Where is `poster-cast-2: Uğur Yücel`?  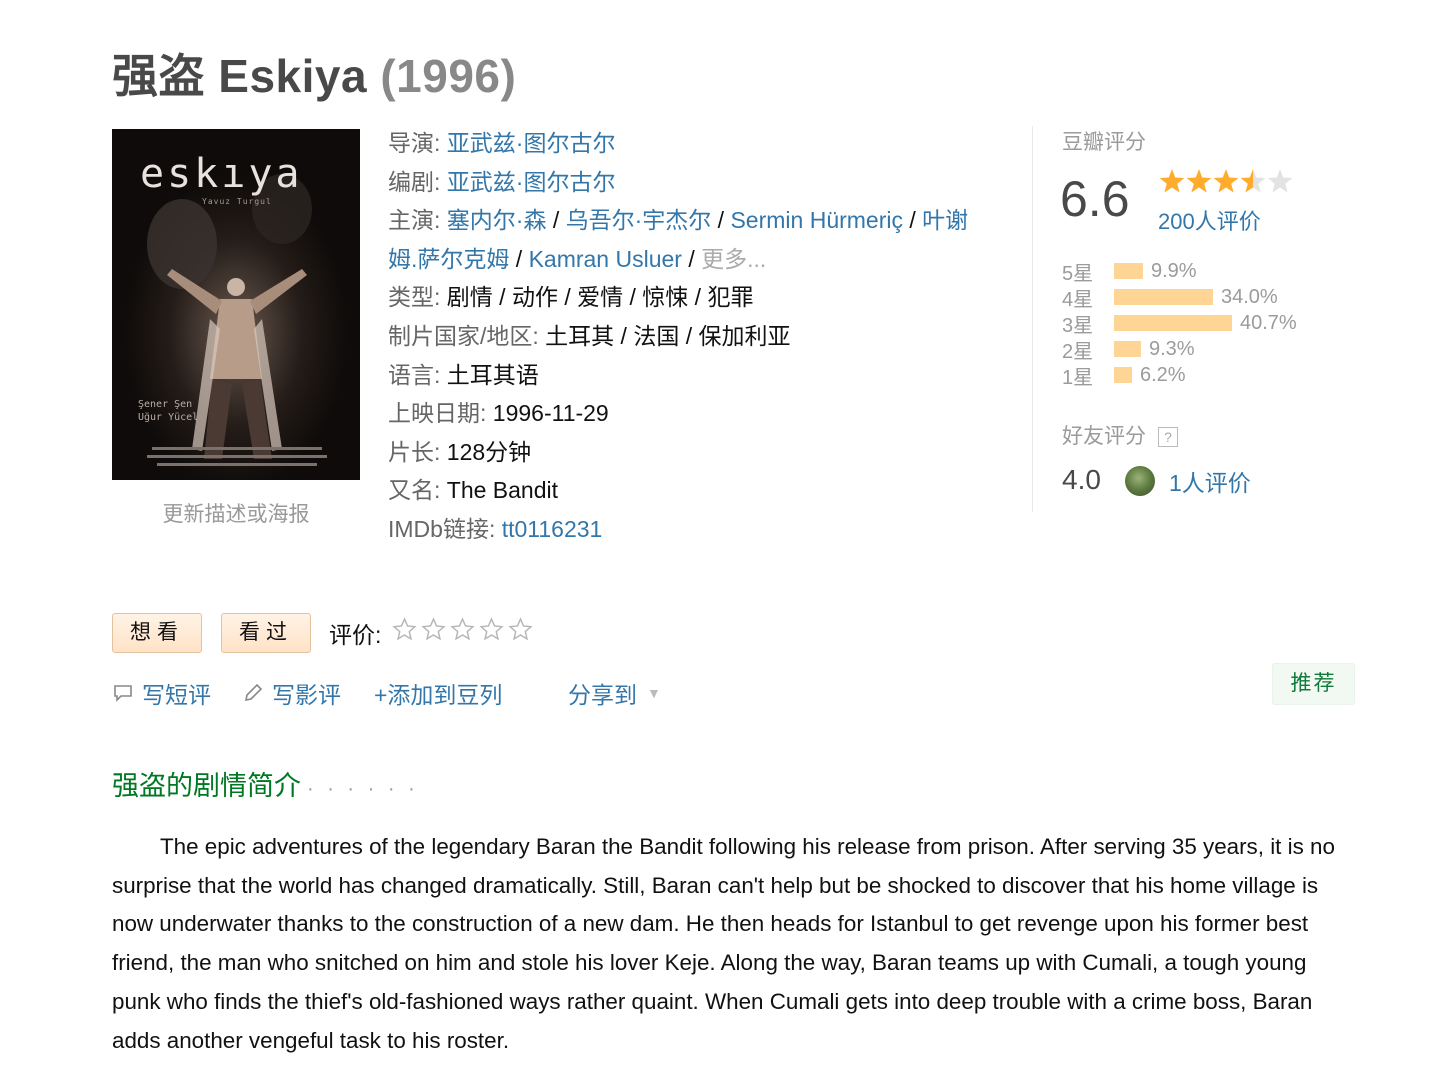 poster-cast-2: Uğur Yücel is located at coordinates (168, 417).